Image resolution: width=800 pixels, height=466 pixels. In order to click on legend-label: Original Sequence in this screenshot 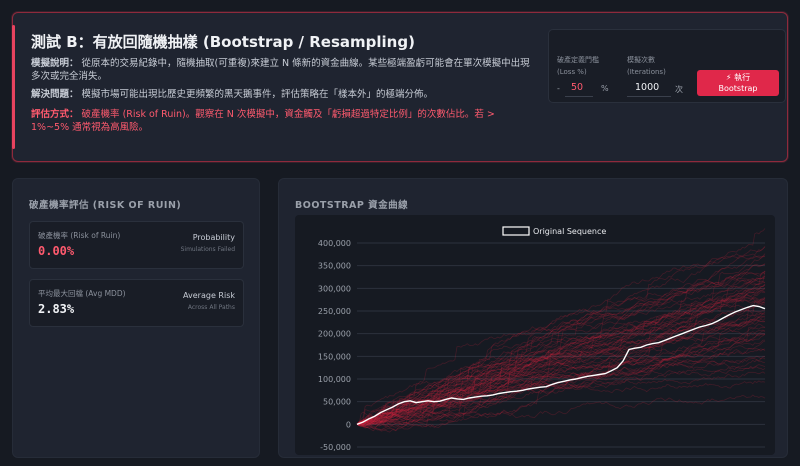, I will do `click(569, 231)`.